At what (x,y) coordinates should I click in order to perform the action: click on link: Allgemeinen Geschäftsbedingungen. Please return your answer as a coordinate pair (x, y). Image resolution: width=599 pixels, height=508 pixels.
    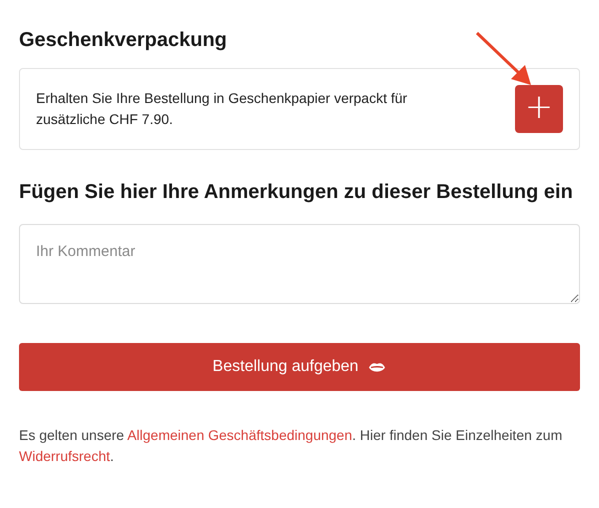
    Looking at the image, I should click on (239, 435).